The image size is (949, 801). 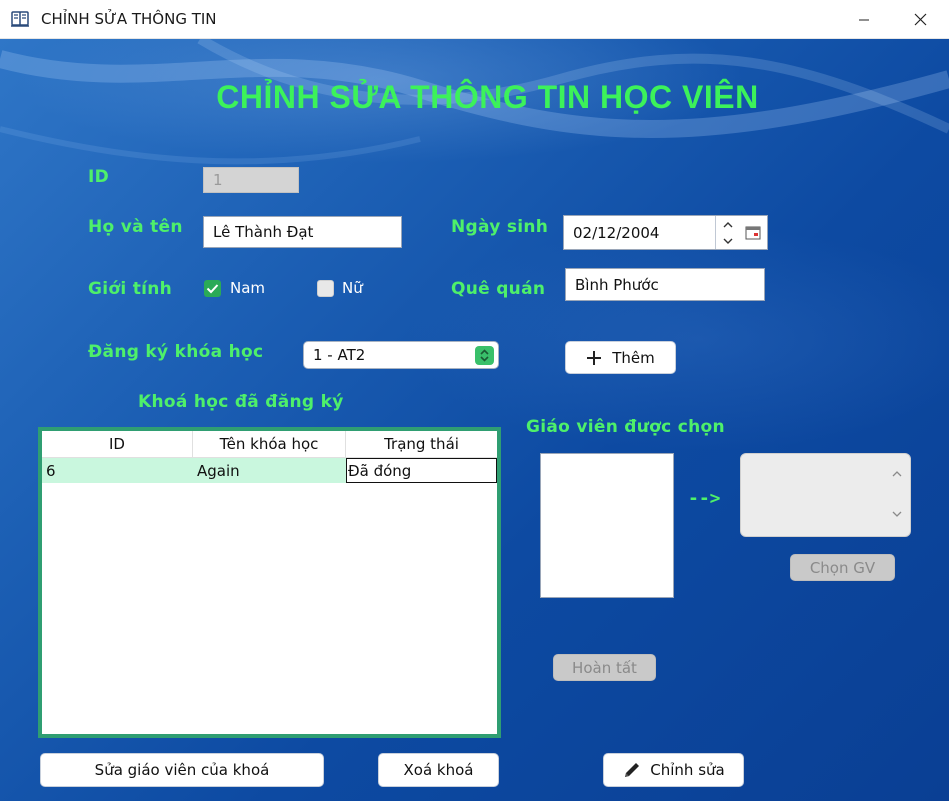 I want to click on course-selected-value: 1 - AT2, so click(x=339, y=355).